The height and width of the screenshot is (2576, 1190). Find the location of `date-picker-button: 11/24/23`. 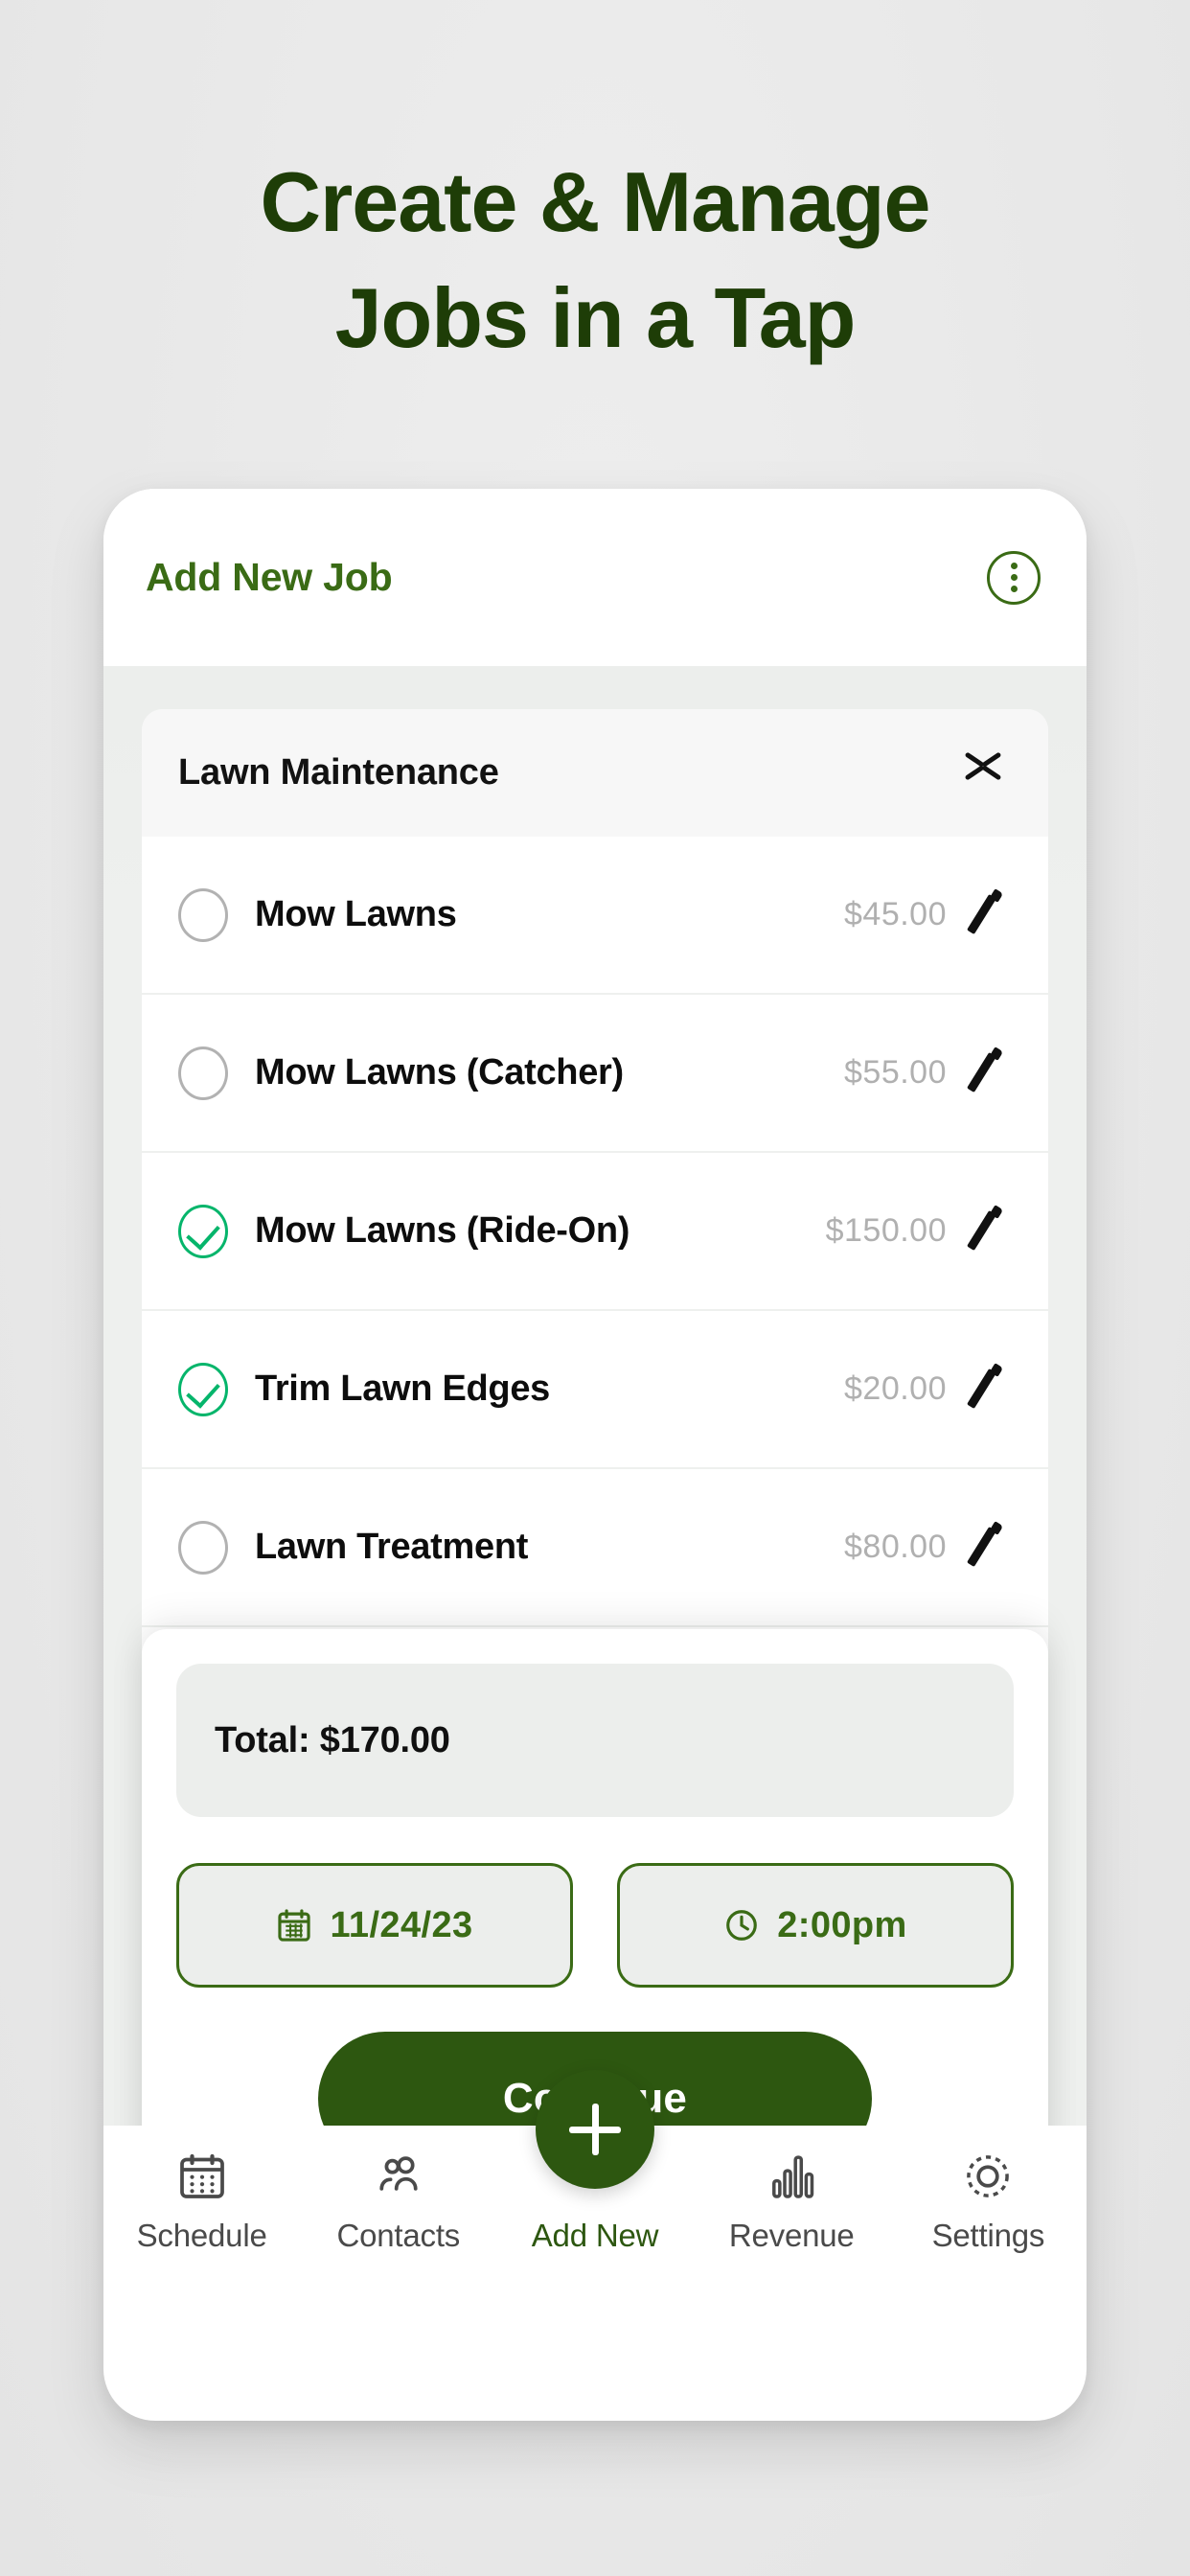

date-picker-button: 11/24/23 is located at coordinates (374, 1925).